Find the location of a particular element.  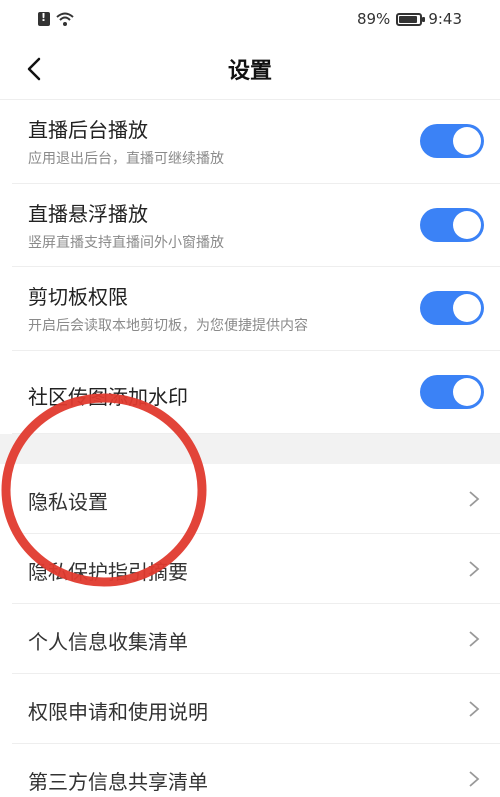

link-label: 隐私设置 is located at coordinates (68, 502).